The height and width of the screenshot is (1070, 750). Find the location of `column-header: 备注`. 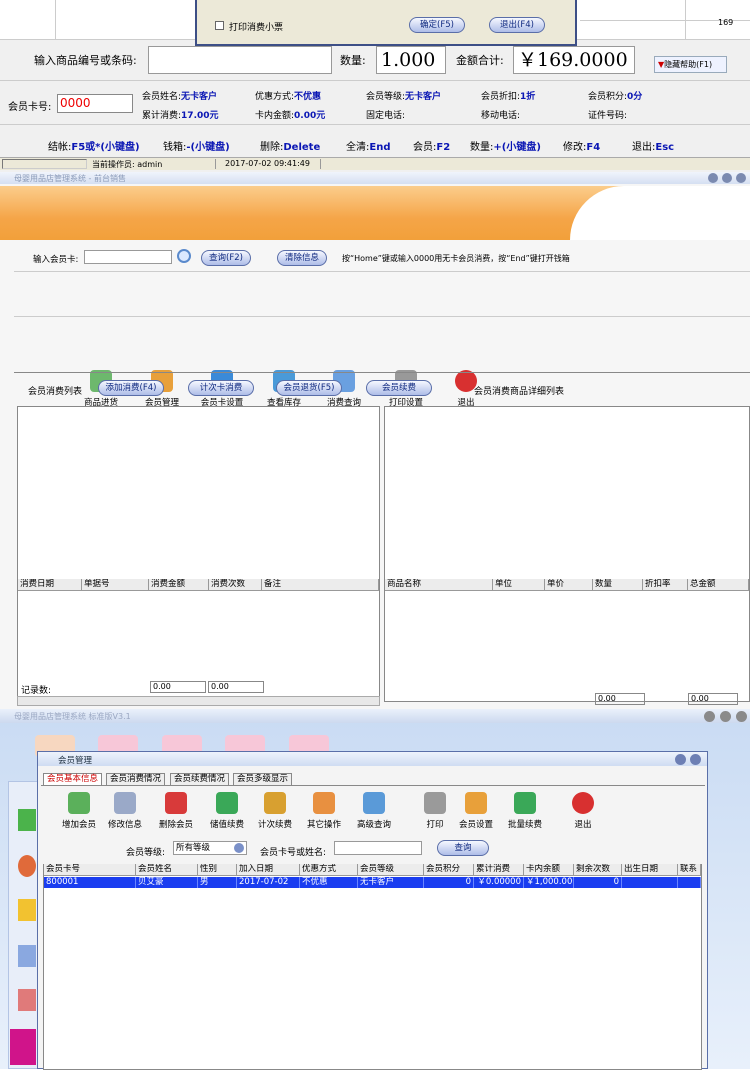

column-header: 备注 is located at coordinates (320, 585).